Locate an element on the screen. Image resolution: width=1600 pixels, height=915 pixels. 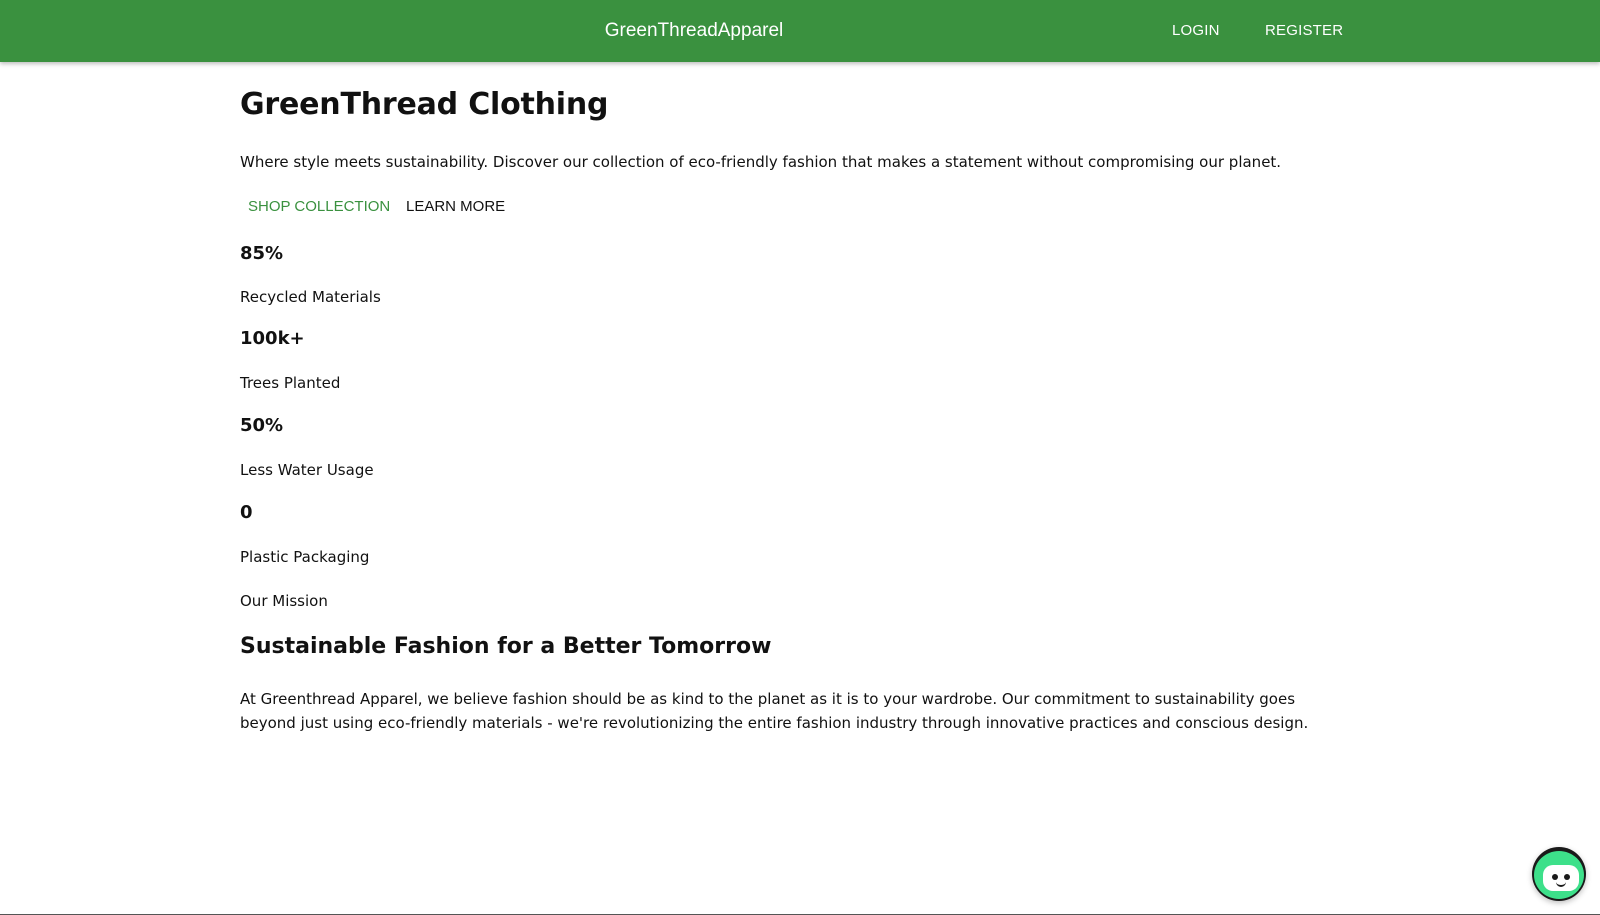
chatbot-icon is located at coordinates (1559, 874).